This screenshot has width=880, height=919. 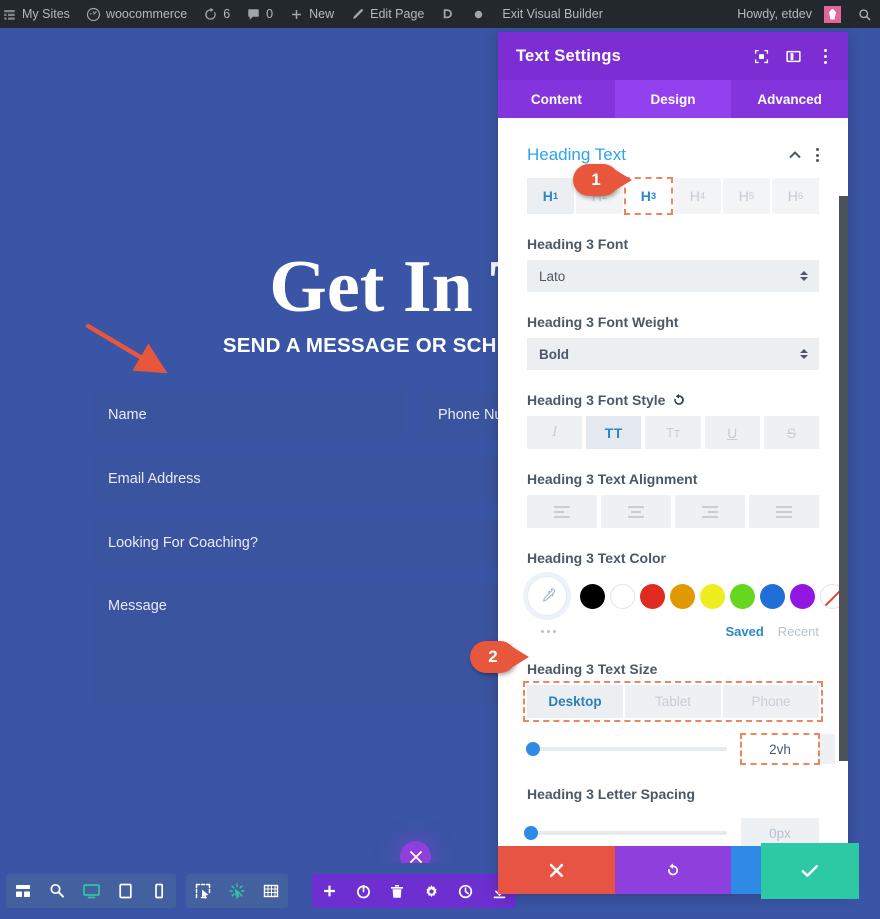 I want to click on font-weight-select: Bold, so click(x=673, y=354).